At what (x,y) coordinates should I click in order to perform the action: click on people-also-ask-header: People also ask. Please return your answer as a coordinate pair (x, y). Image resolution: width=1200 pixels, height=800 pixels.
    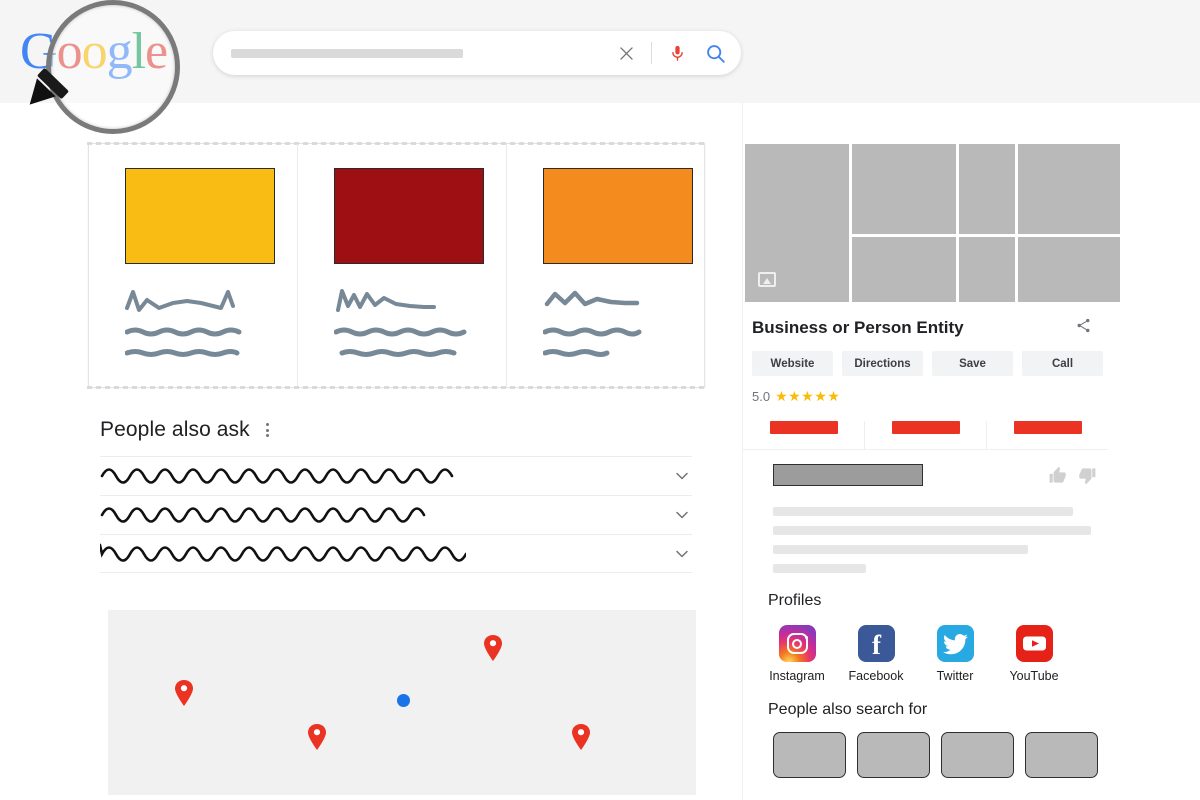
    Looking at the image, I should click on (396, 430).